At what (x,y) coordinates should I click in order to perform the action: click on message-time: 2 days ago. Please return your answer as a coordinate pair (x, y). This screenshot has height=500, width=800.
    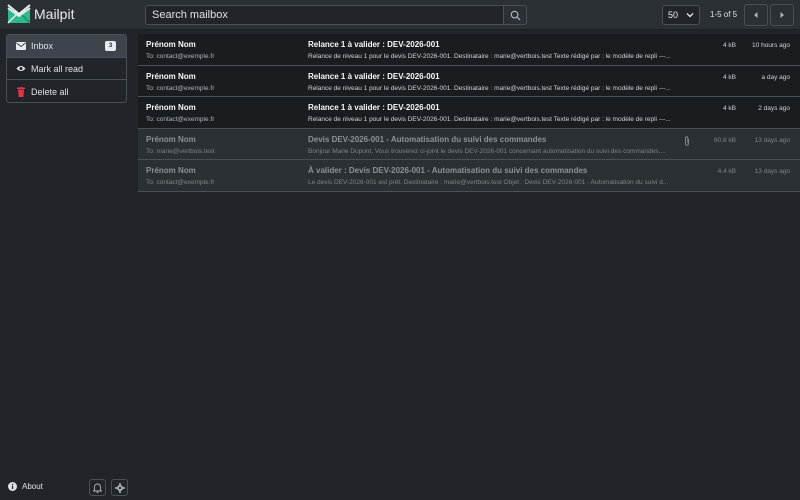
    Looking at the image, I should click on (774, 108).